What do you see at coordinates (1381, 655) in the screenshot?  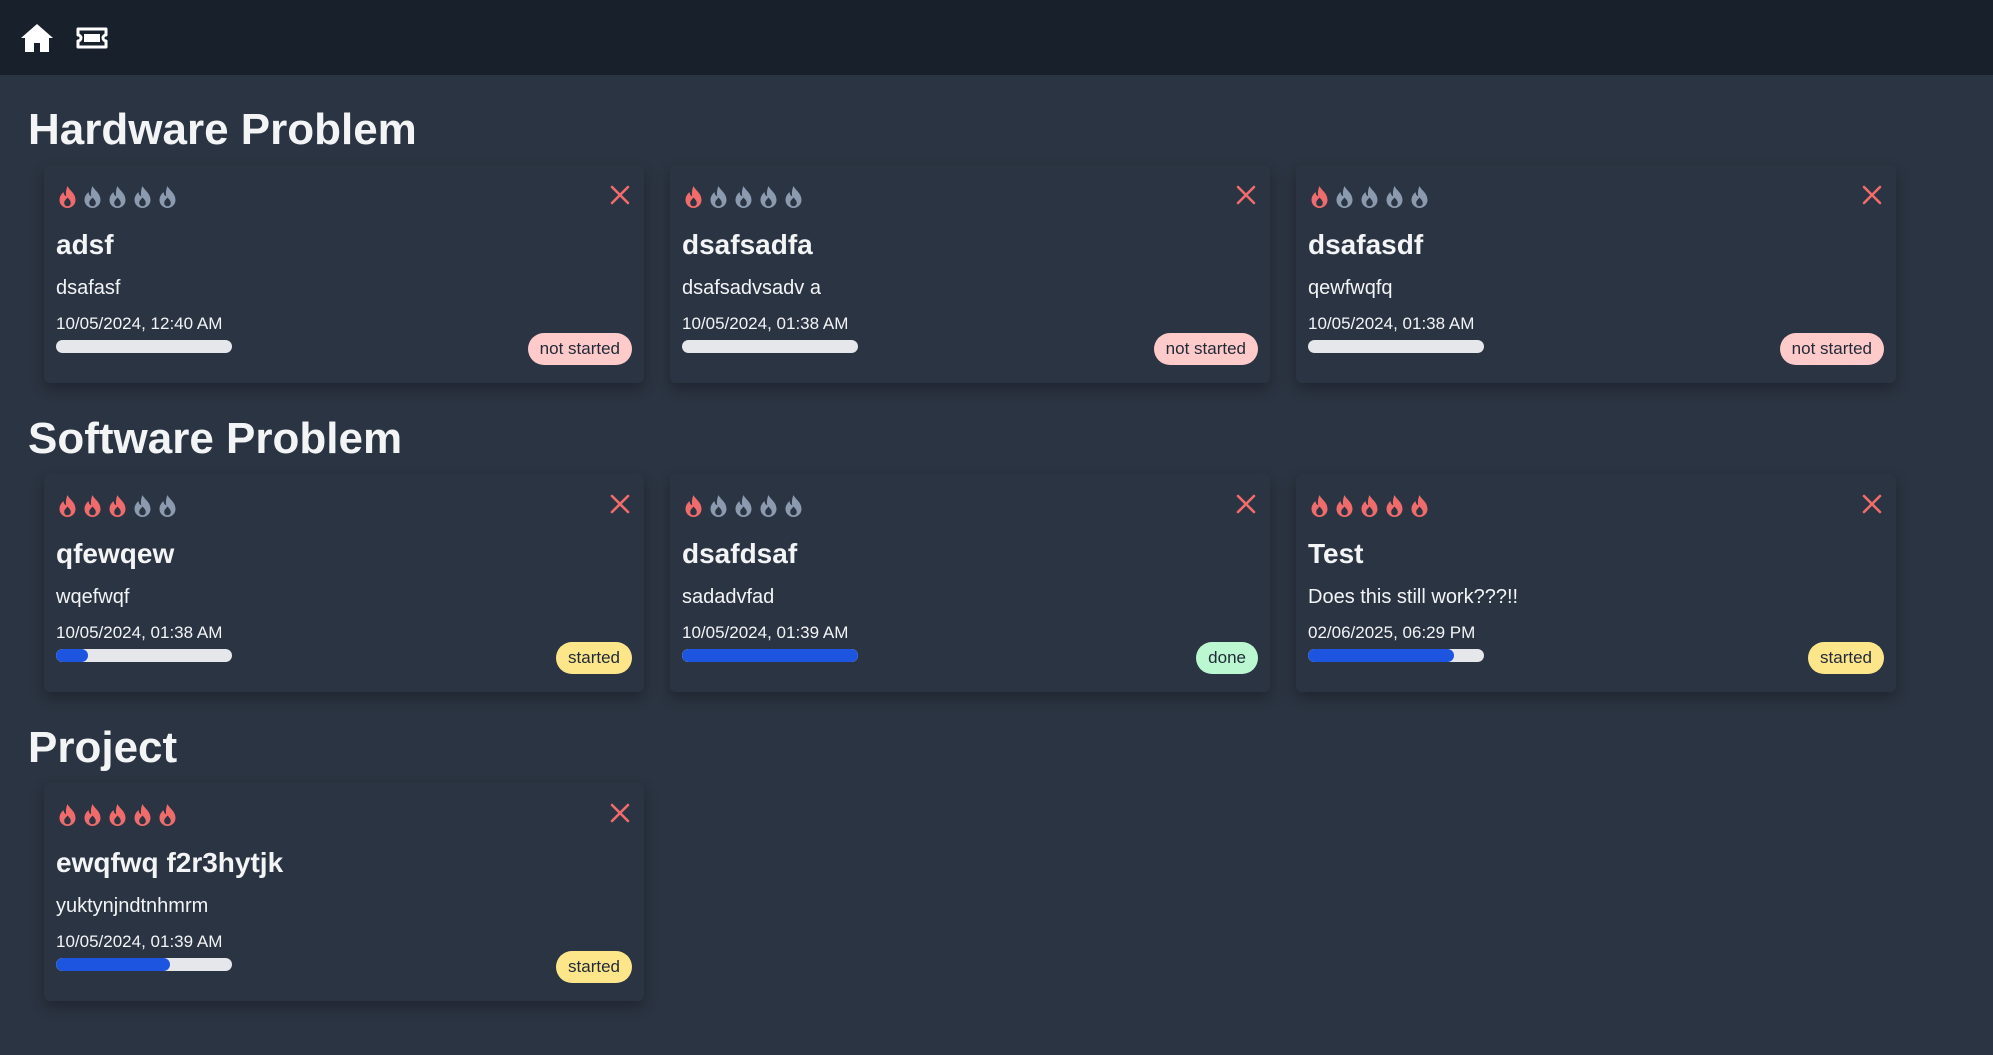 I see `progress-fill` at bounding box center [1381, 655].